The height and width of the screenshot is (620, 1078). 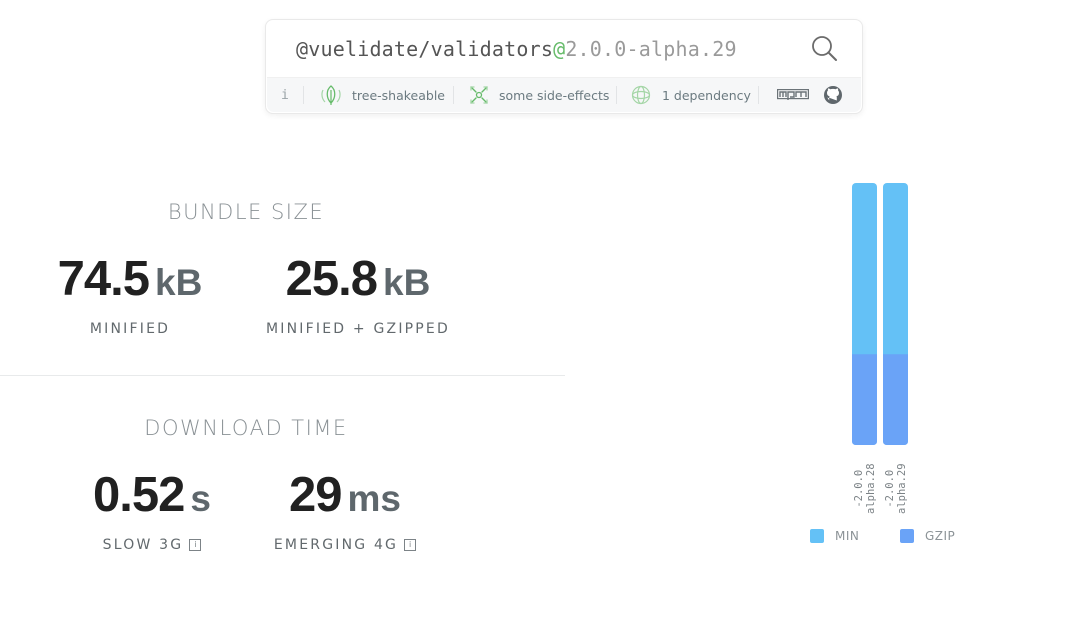 What do you see at coordinates (817, 536) in the screenshot?
I see `legend-min-swatch` at bounding box center [817, 536].